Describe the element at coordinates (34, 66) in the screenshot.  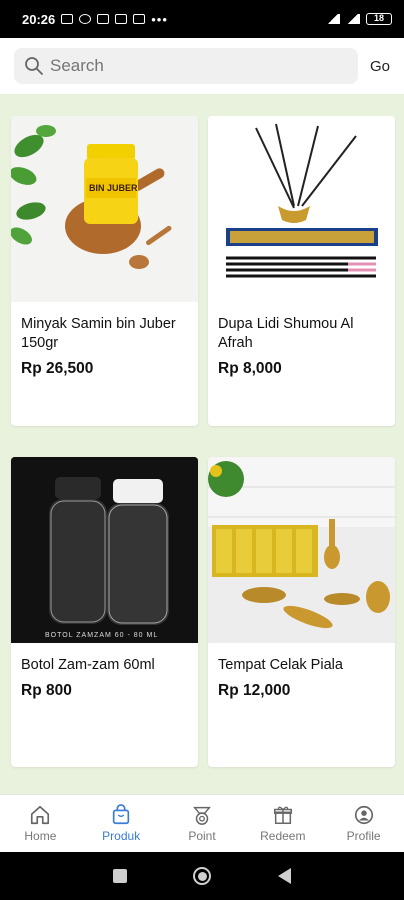
I see `search-icon` at that location.